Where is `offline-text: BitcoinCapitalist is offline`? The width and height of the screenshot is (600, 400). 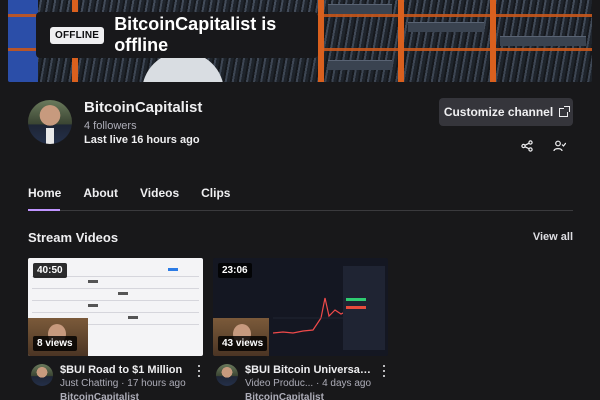
offline-text: BitcoinCapitalist is offline is located at coordinates (195, 34).